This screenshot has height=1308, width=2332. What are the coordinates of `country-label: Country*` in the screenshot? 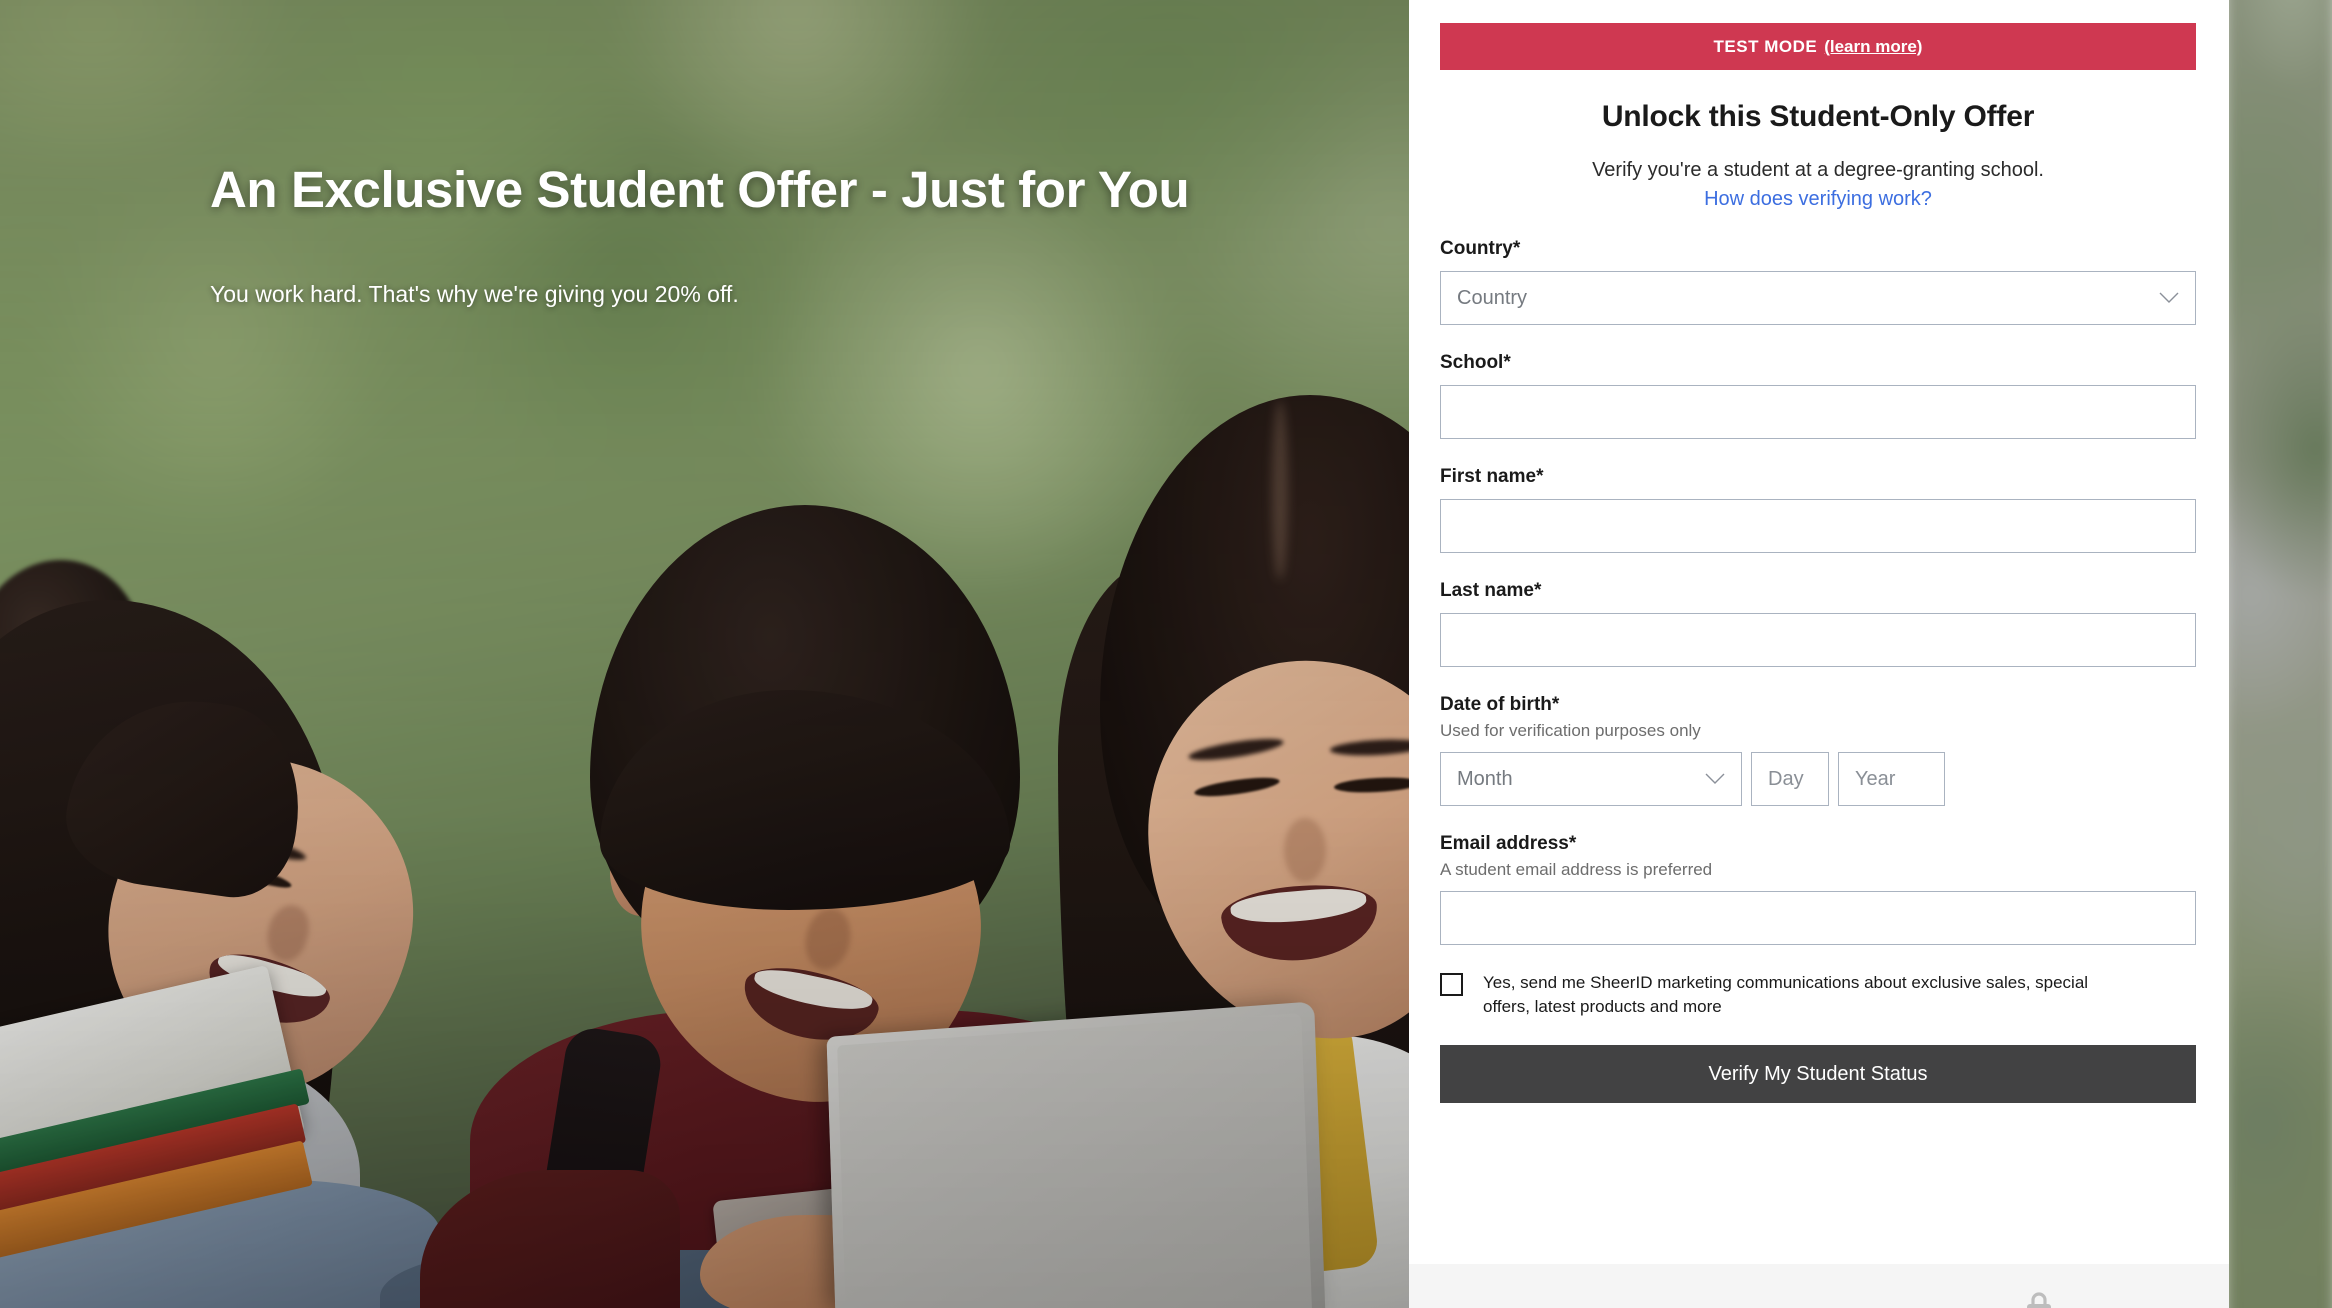 It's located at (1480, 248).